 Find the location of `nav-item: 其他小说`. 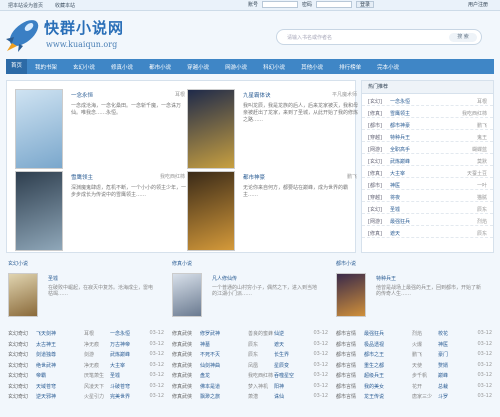

nav-item: 其他小说 is located at coordinates (312, 67).